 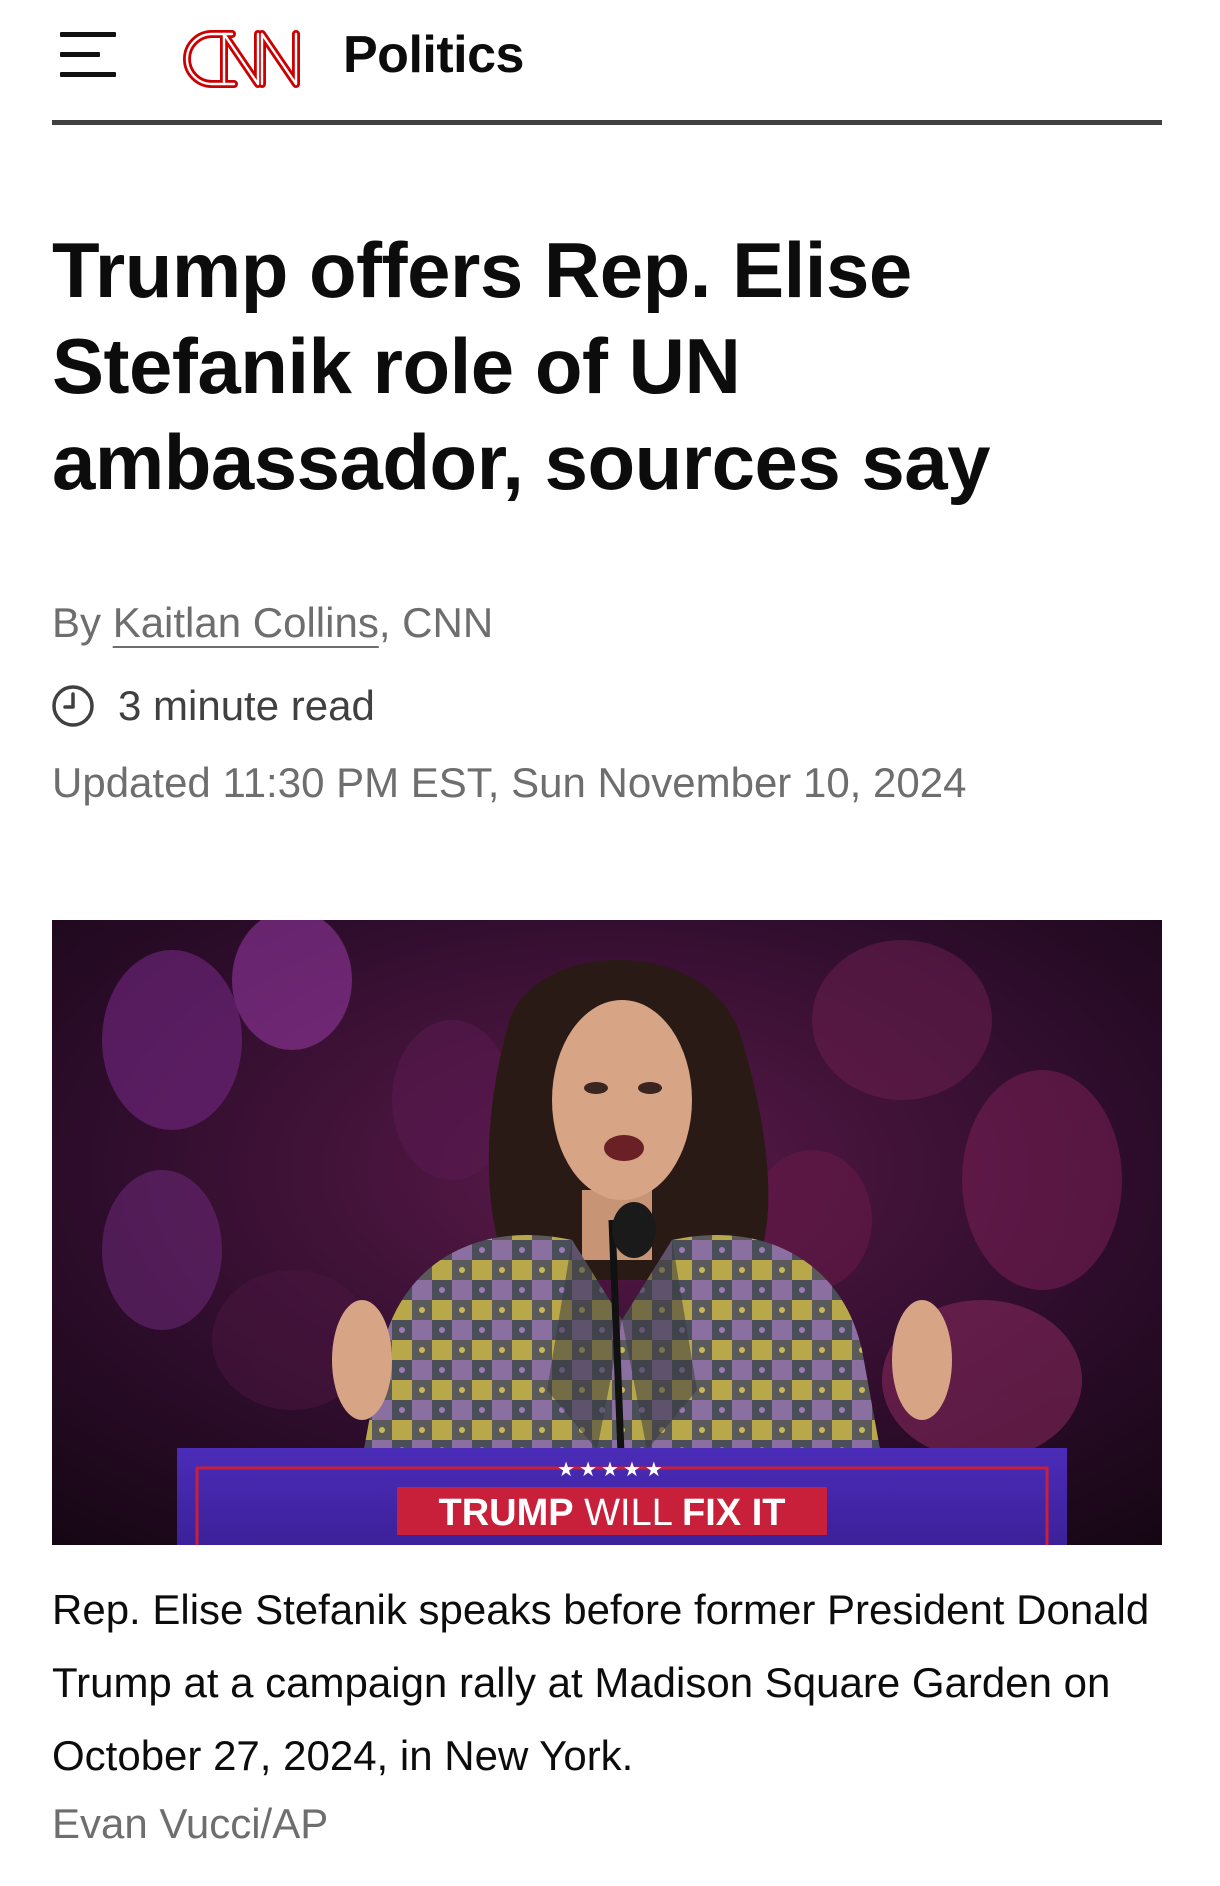 I want to click on image-credit: Evan Vucci/AP, so click(x=190, y=1823).